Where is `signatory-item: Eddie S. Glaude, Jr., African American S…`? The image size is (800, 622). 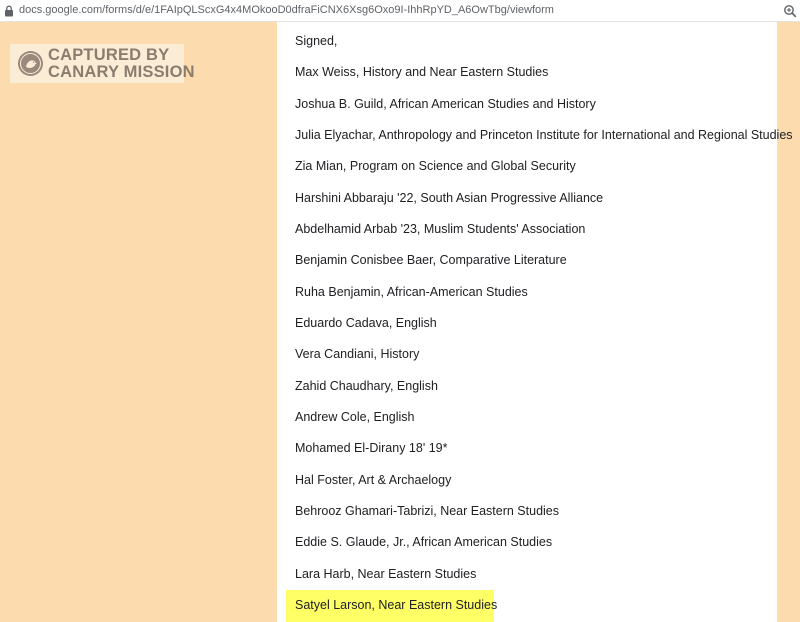
signatory-item: Eddie S. Glaude, Jr., African American S… is located at coordinates (424, 542).